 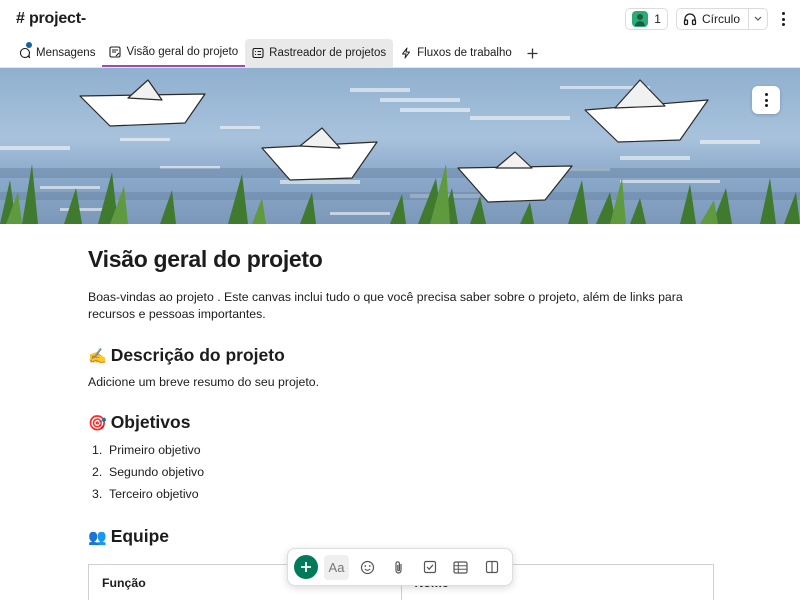 I want to click on text-format-icon: Aa, so click(x=336, y=567).